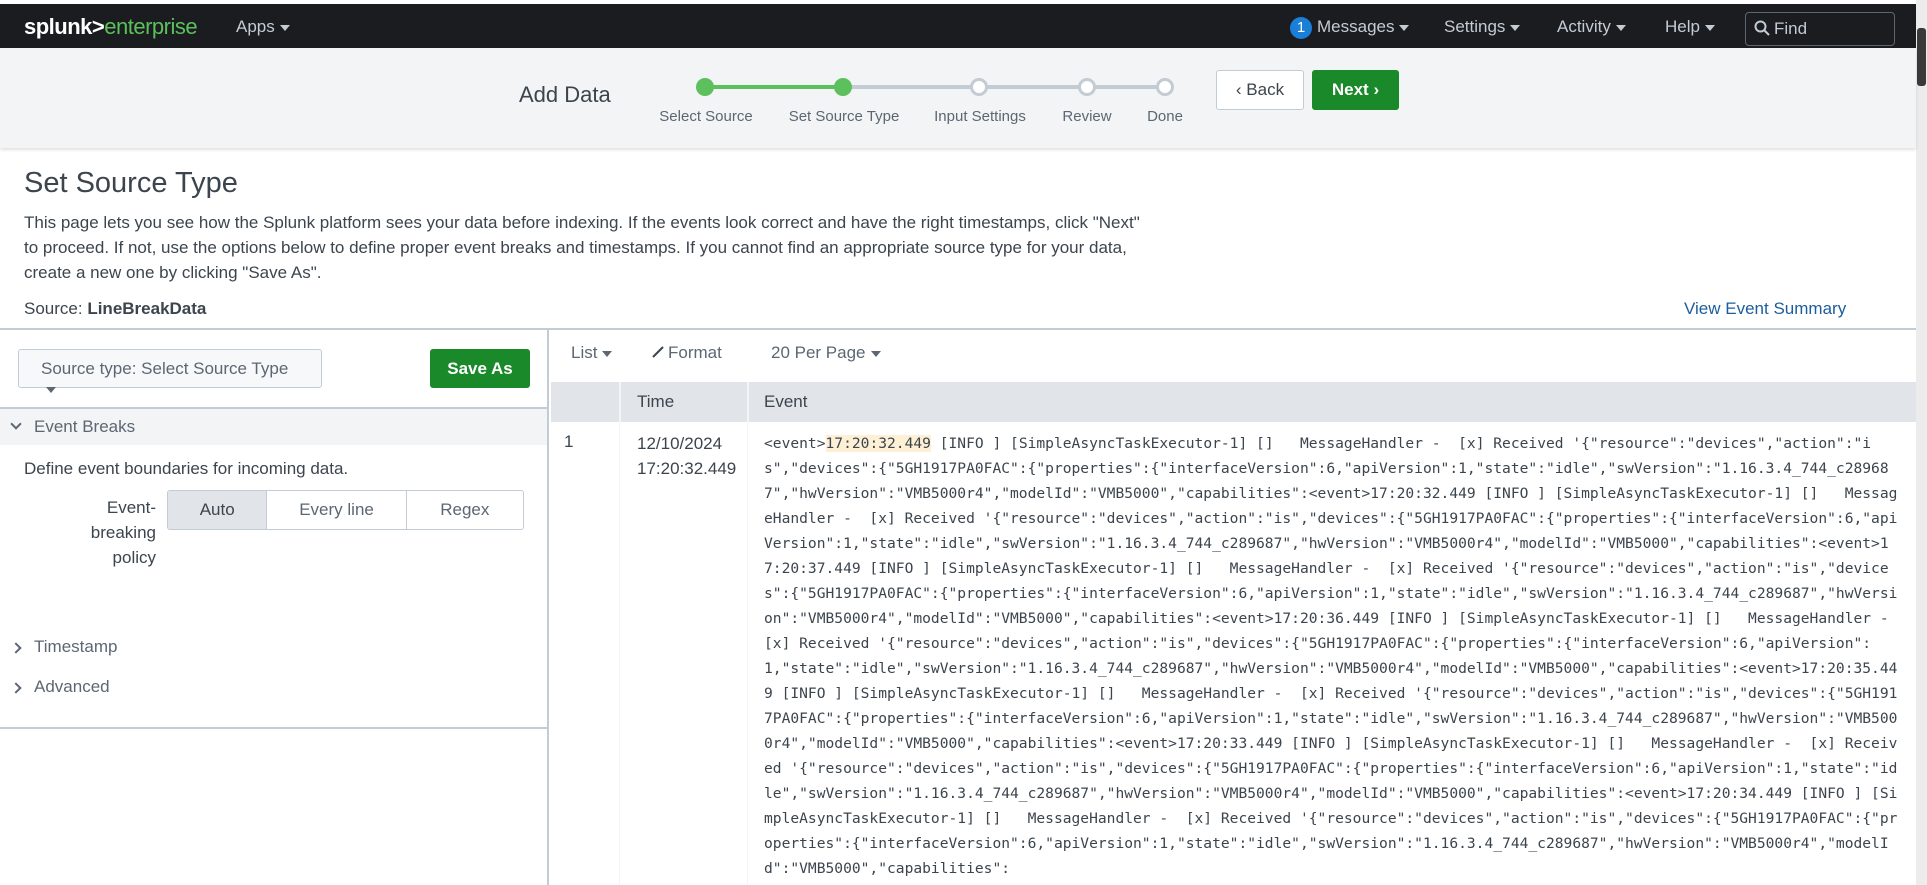 Image resolution: width=1927 pixels, height=885 pixels. What do you see at coordinates (1374, 89) in the screenshot?
I see `chevron-right-icon: ›` at bounding box center [1374, 89].